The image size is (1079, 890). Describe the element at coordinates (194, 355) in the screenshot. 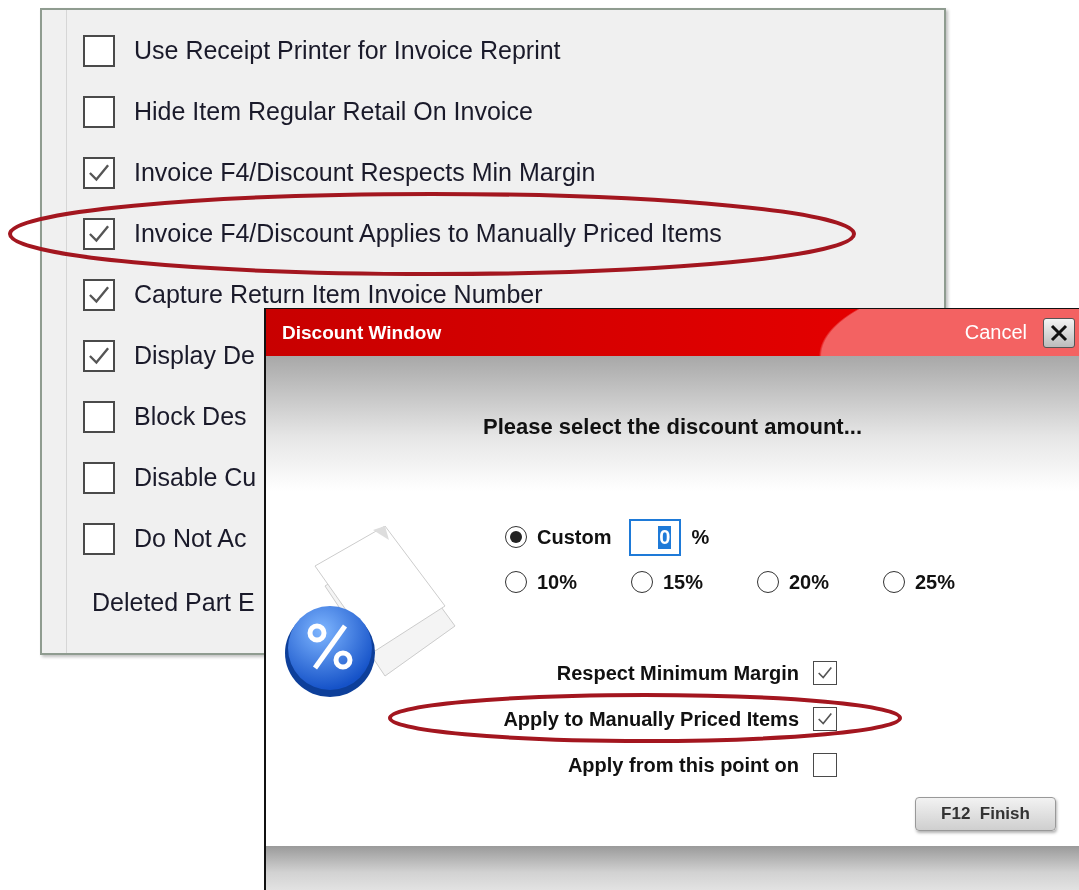

I see `option-label: Display De` at that location.